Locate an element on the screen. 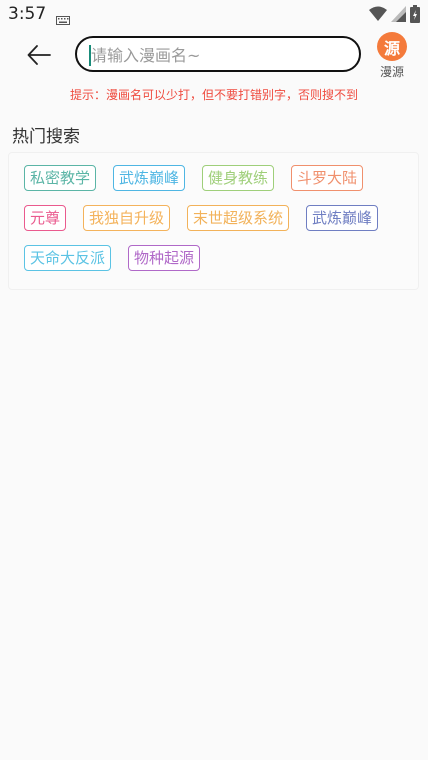  keyboard-icon is located at coordinates (63, 19).